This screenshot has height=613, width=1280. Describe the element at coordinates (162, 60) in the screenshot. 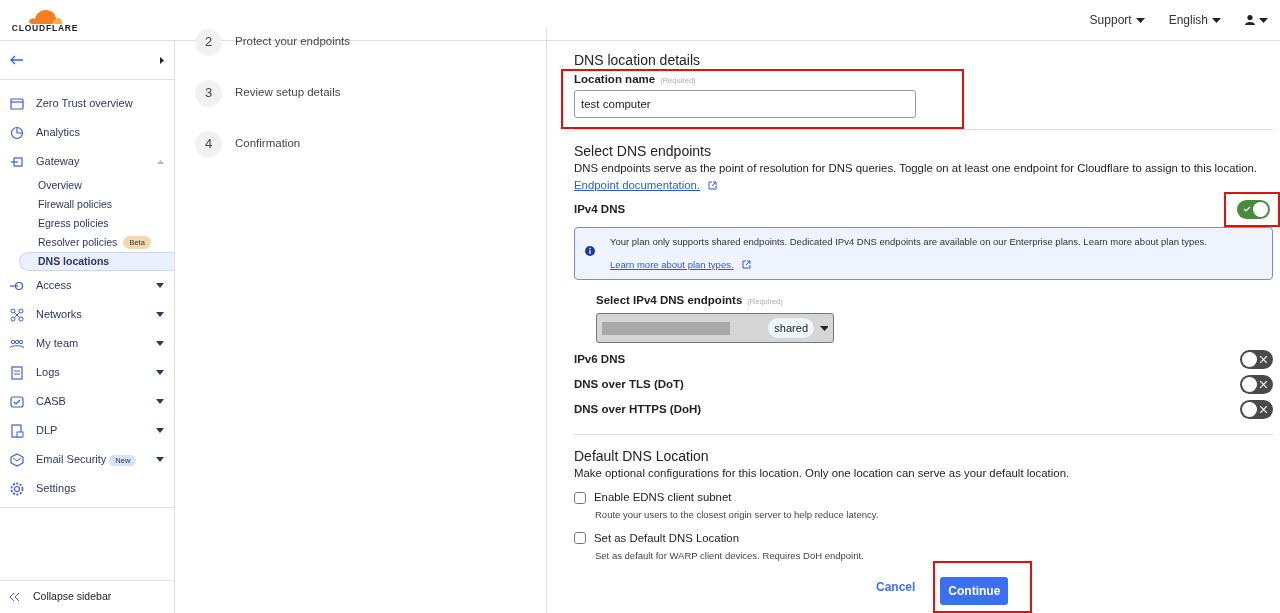

I see `caret-right-icon` at that location.